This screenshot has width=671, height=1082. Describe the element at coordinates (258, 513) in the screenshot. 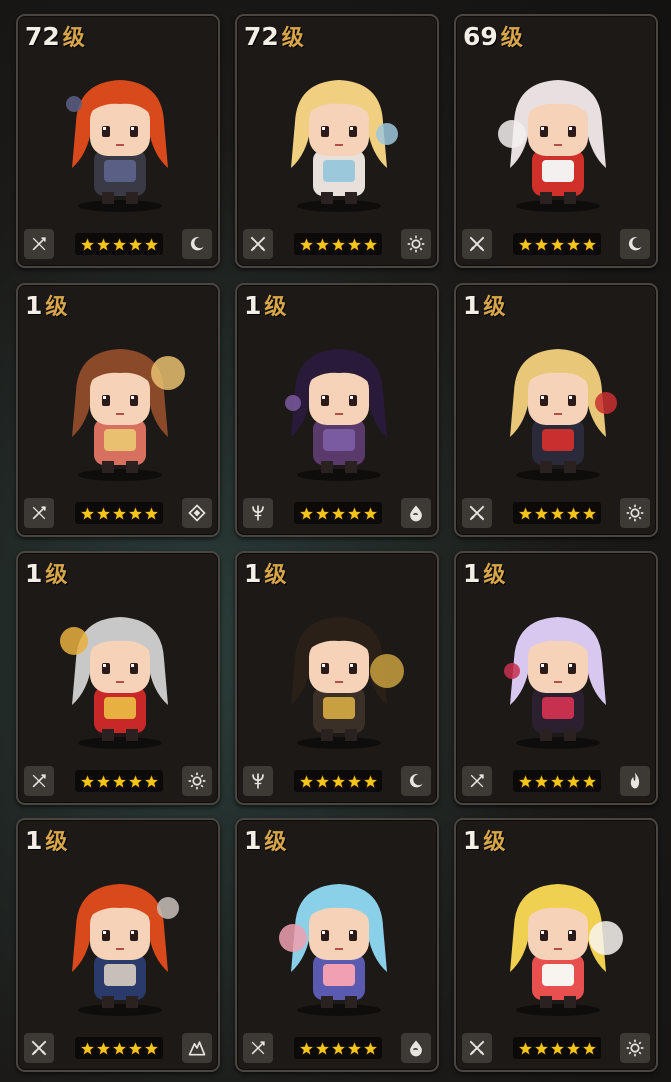

I see `trident-icon` at that location.